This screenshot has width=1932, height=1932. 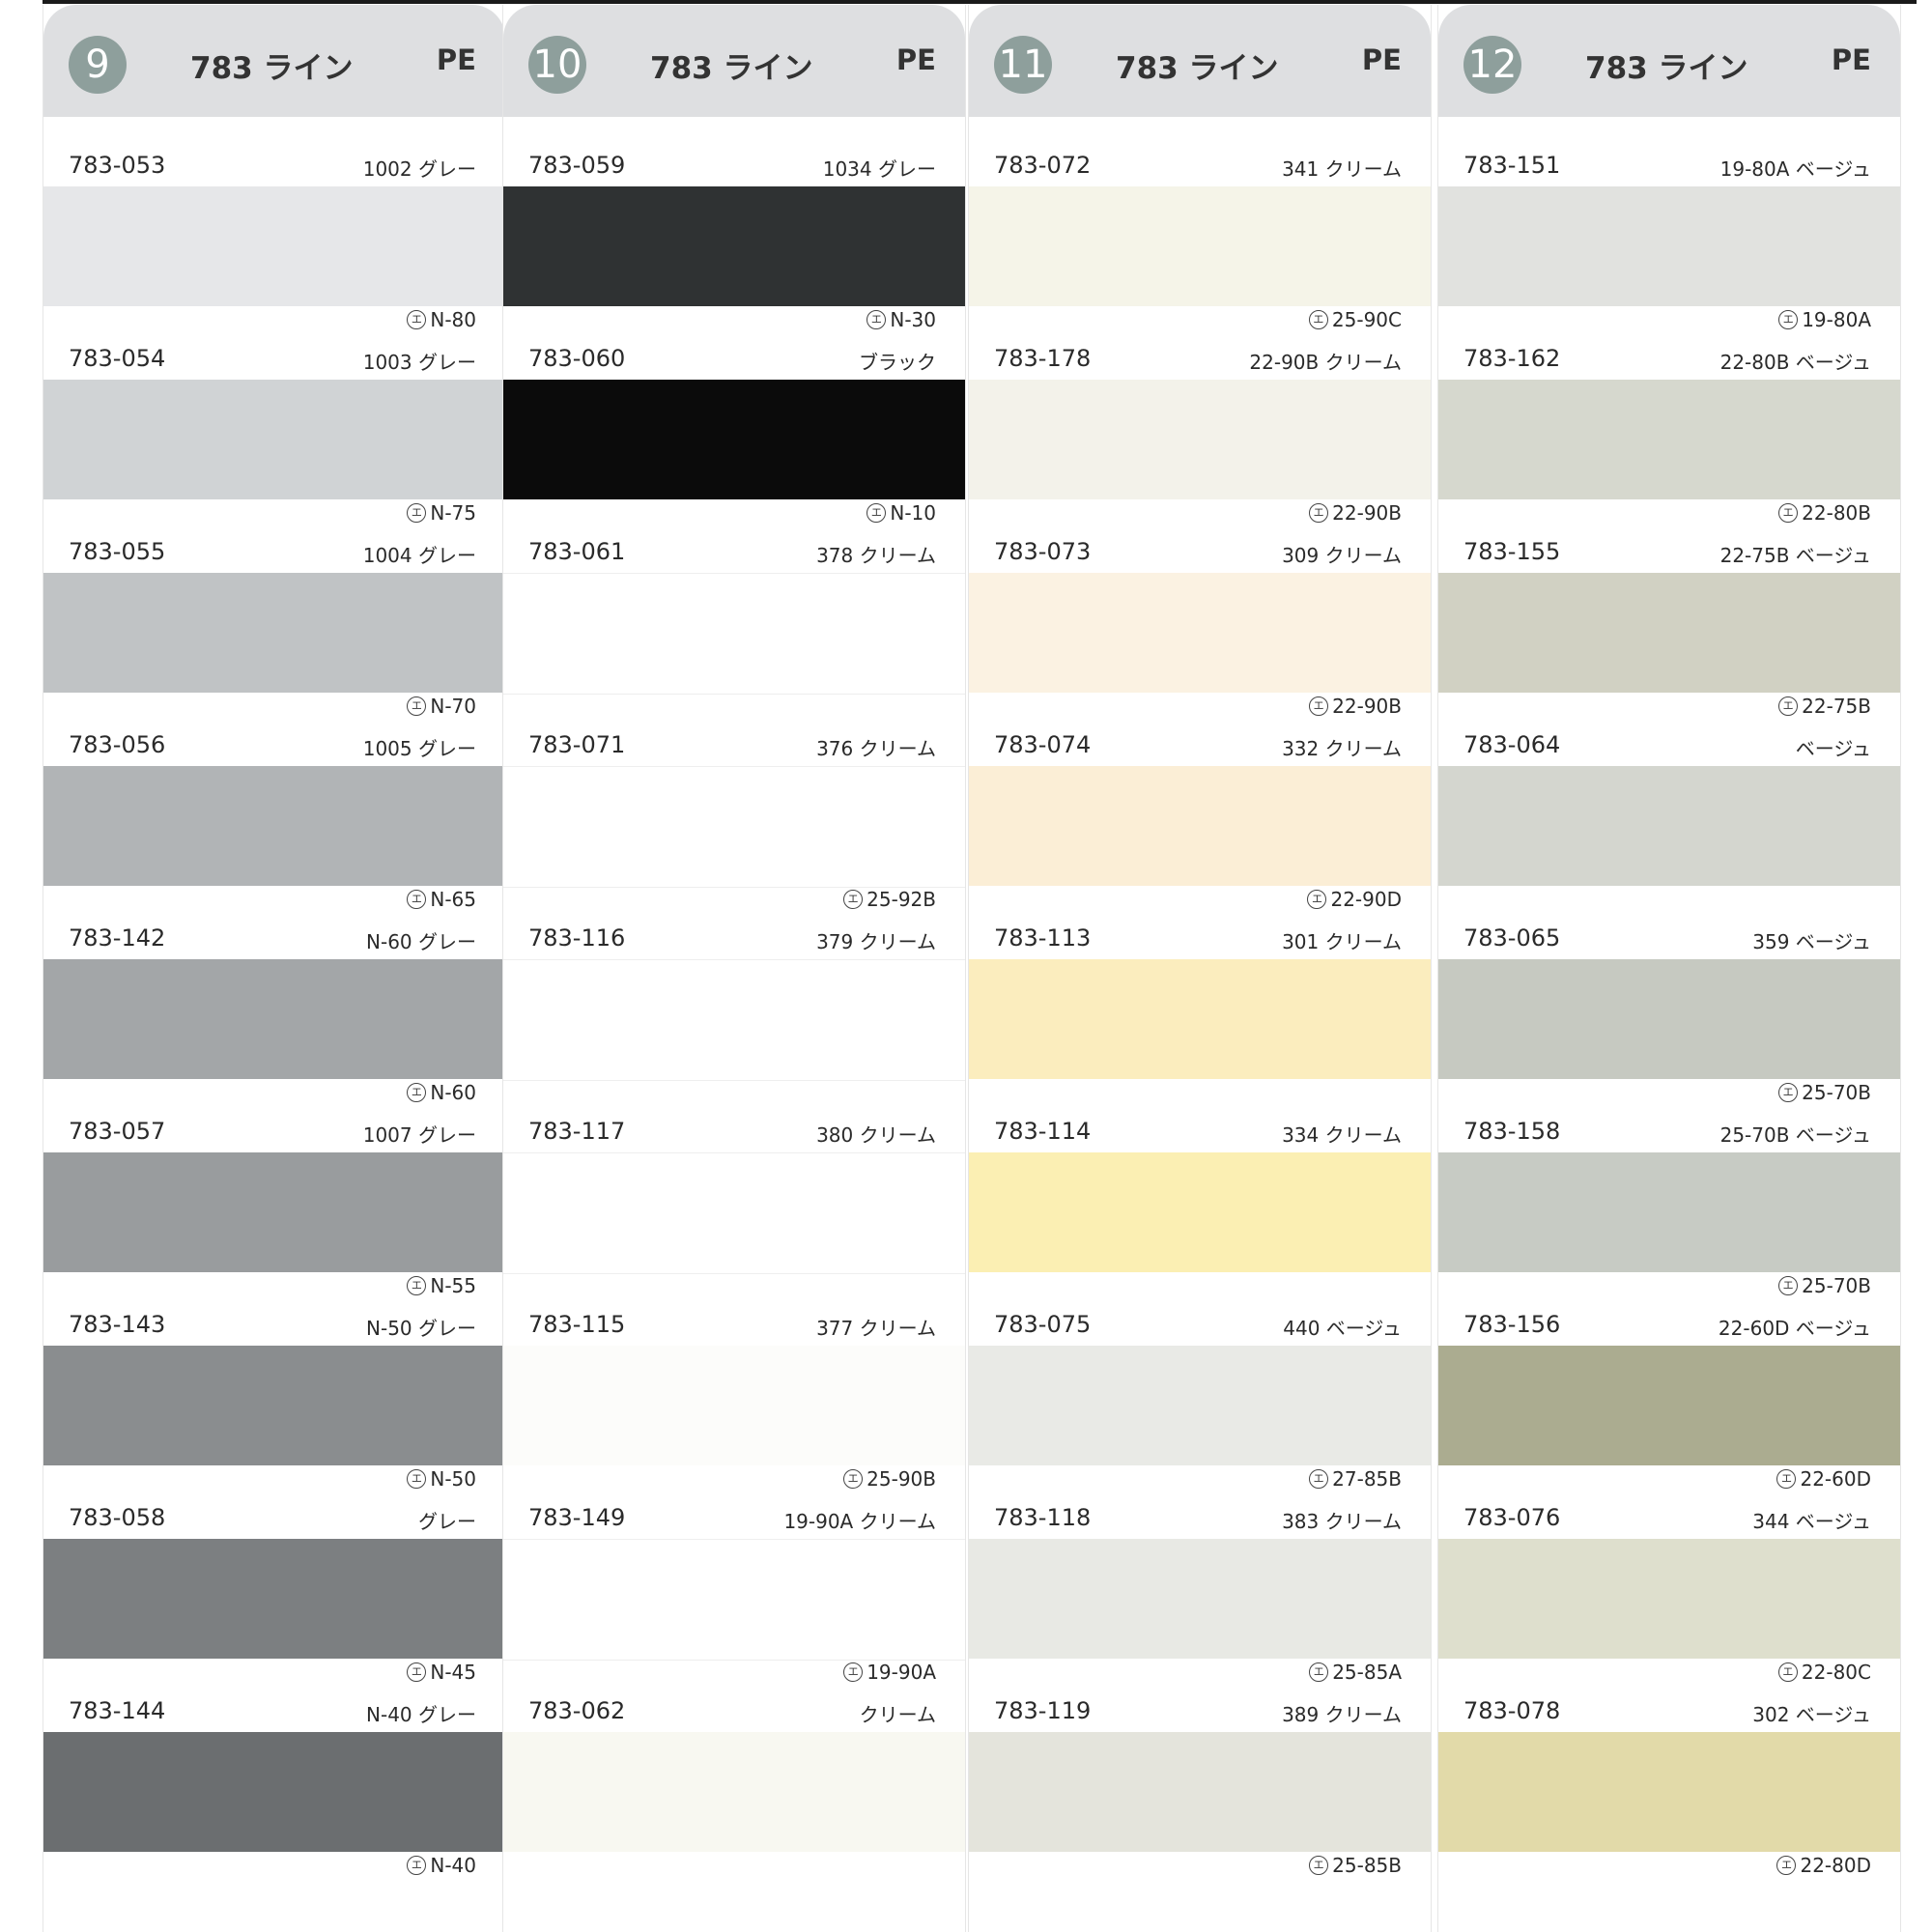 I want to click on item-code: 783-055, so click(x=117, y=551).